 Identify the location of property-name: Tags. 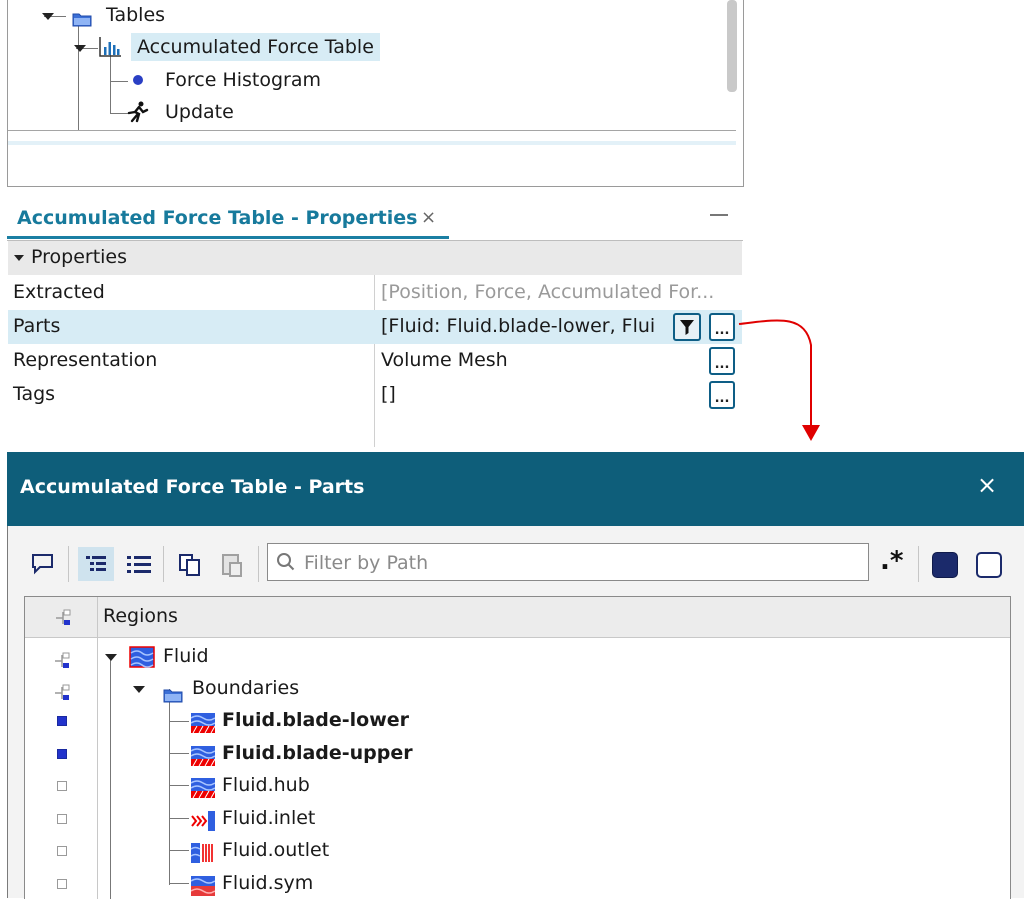
(34, 394).